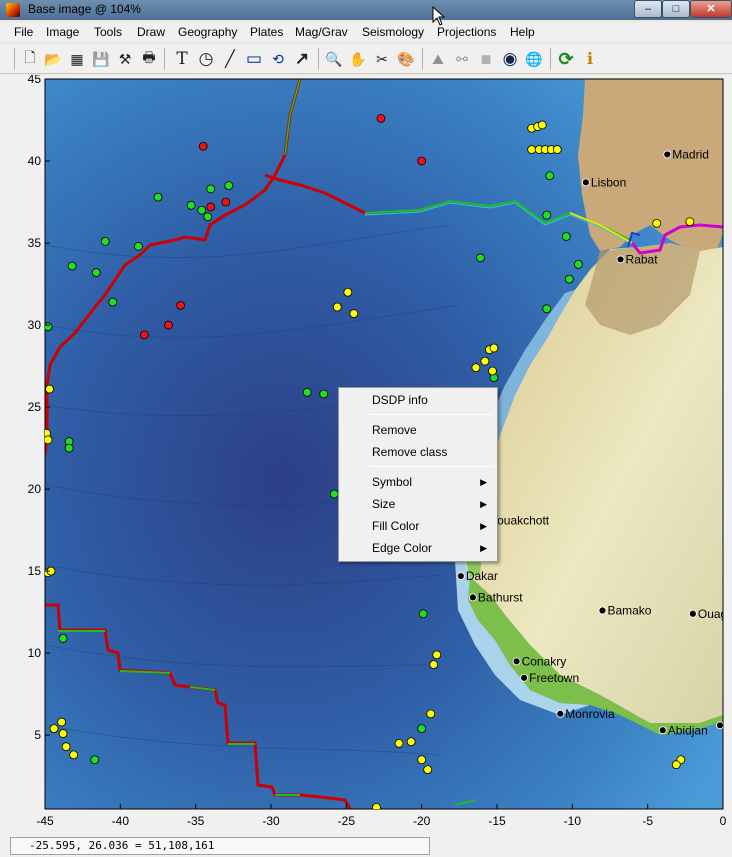  I want to click on menu-projections: Projections, so click(466, 32).